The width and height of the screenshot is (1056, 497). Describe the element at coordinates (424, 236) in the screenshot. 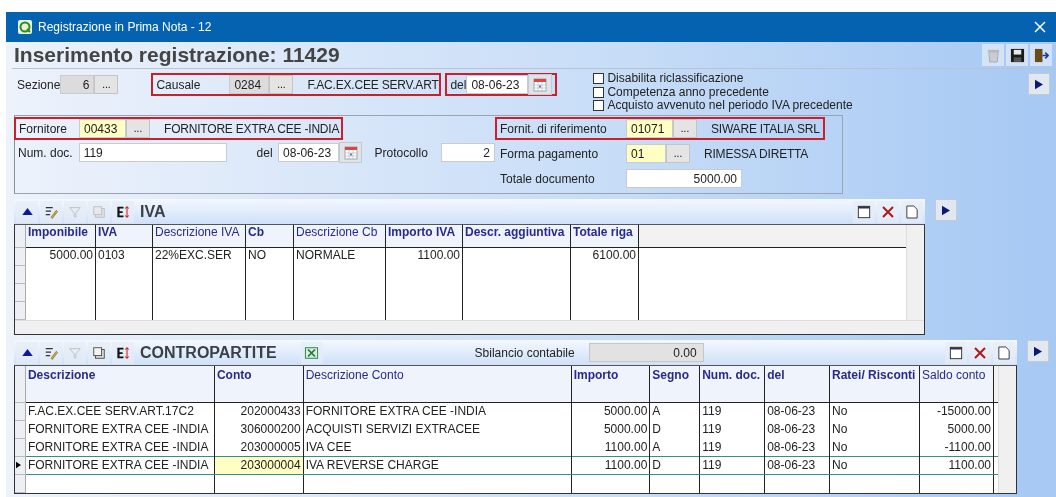

I see `column-header: Importo IVA` at that location.